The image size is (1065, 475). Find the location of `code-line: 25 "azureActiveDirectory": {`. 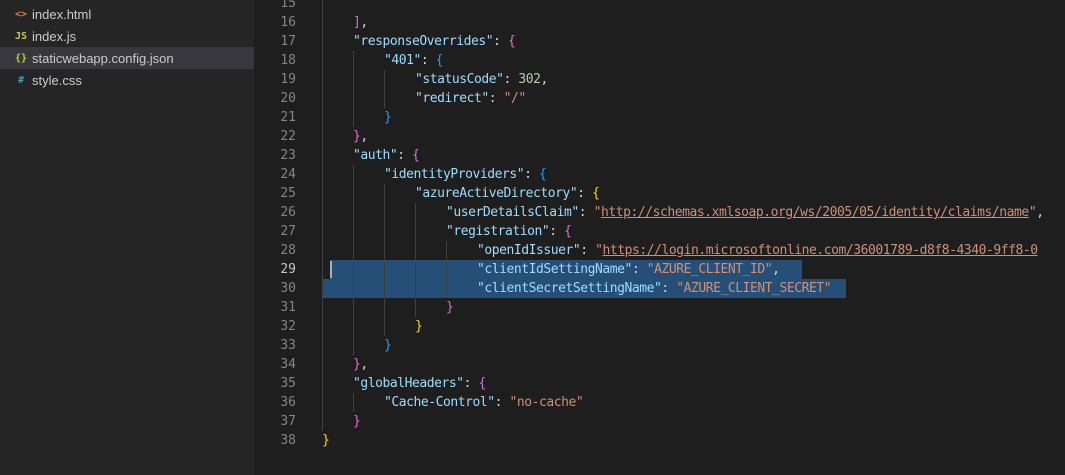

code-line: 25 "azureActiveDirectory": { is located at coordinates (659, 193).